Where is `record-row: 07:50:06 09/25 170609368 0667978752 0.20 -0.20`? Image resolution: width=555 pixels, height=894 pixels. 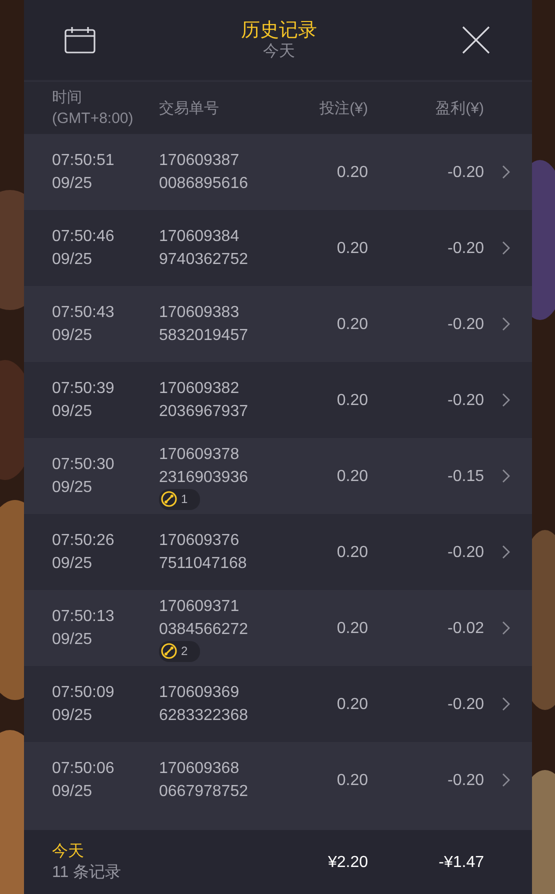 record-row: 07:50:06 09/25 170609368 0667978752 0.20 -0.20 is located at coordinates (278, 780).